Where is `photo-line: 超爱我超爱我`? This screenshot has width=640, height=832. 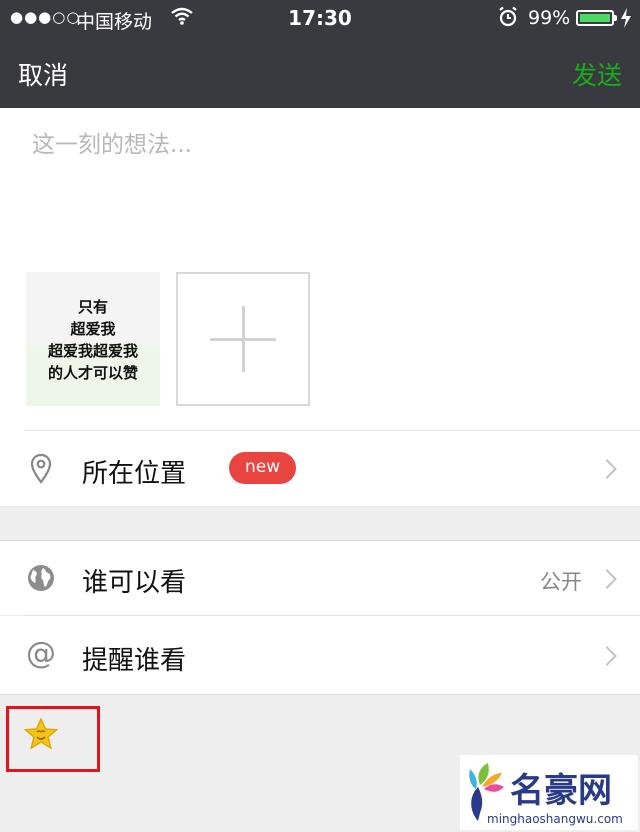 photo-line: 超爱我超爱我 is located at coordinates (92, 351).